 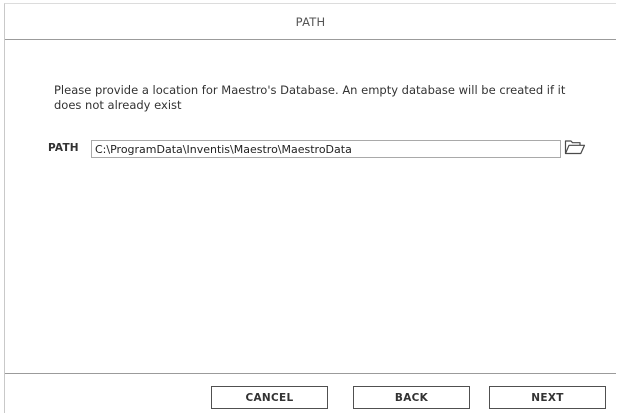 I want to click on browse-folder-button, so click(x=575, y=149).